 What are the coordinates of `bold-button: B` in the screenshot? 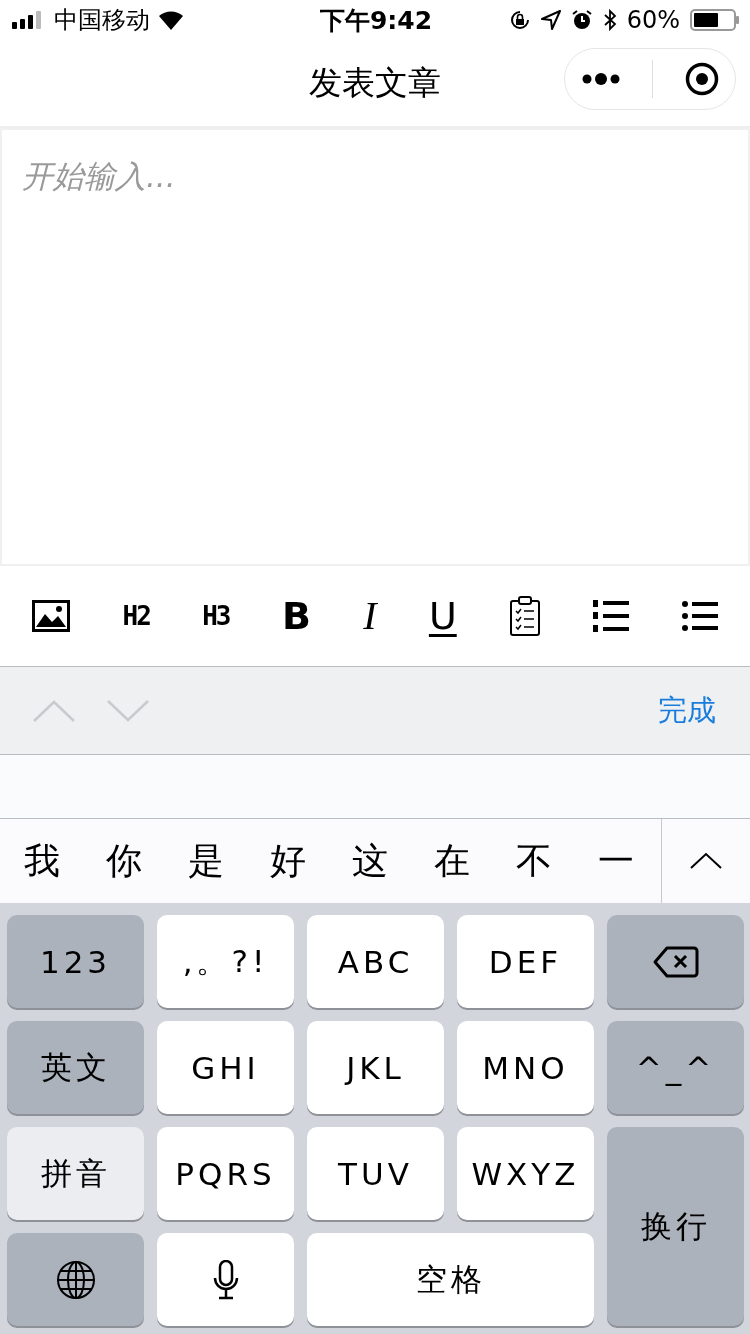 It's located at (296, 616).